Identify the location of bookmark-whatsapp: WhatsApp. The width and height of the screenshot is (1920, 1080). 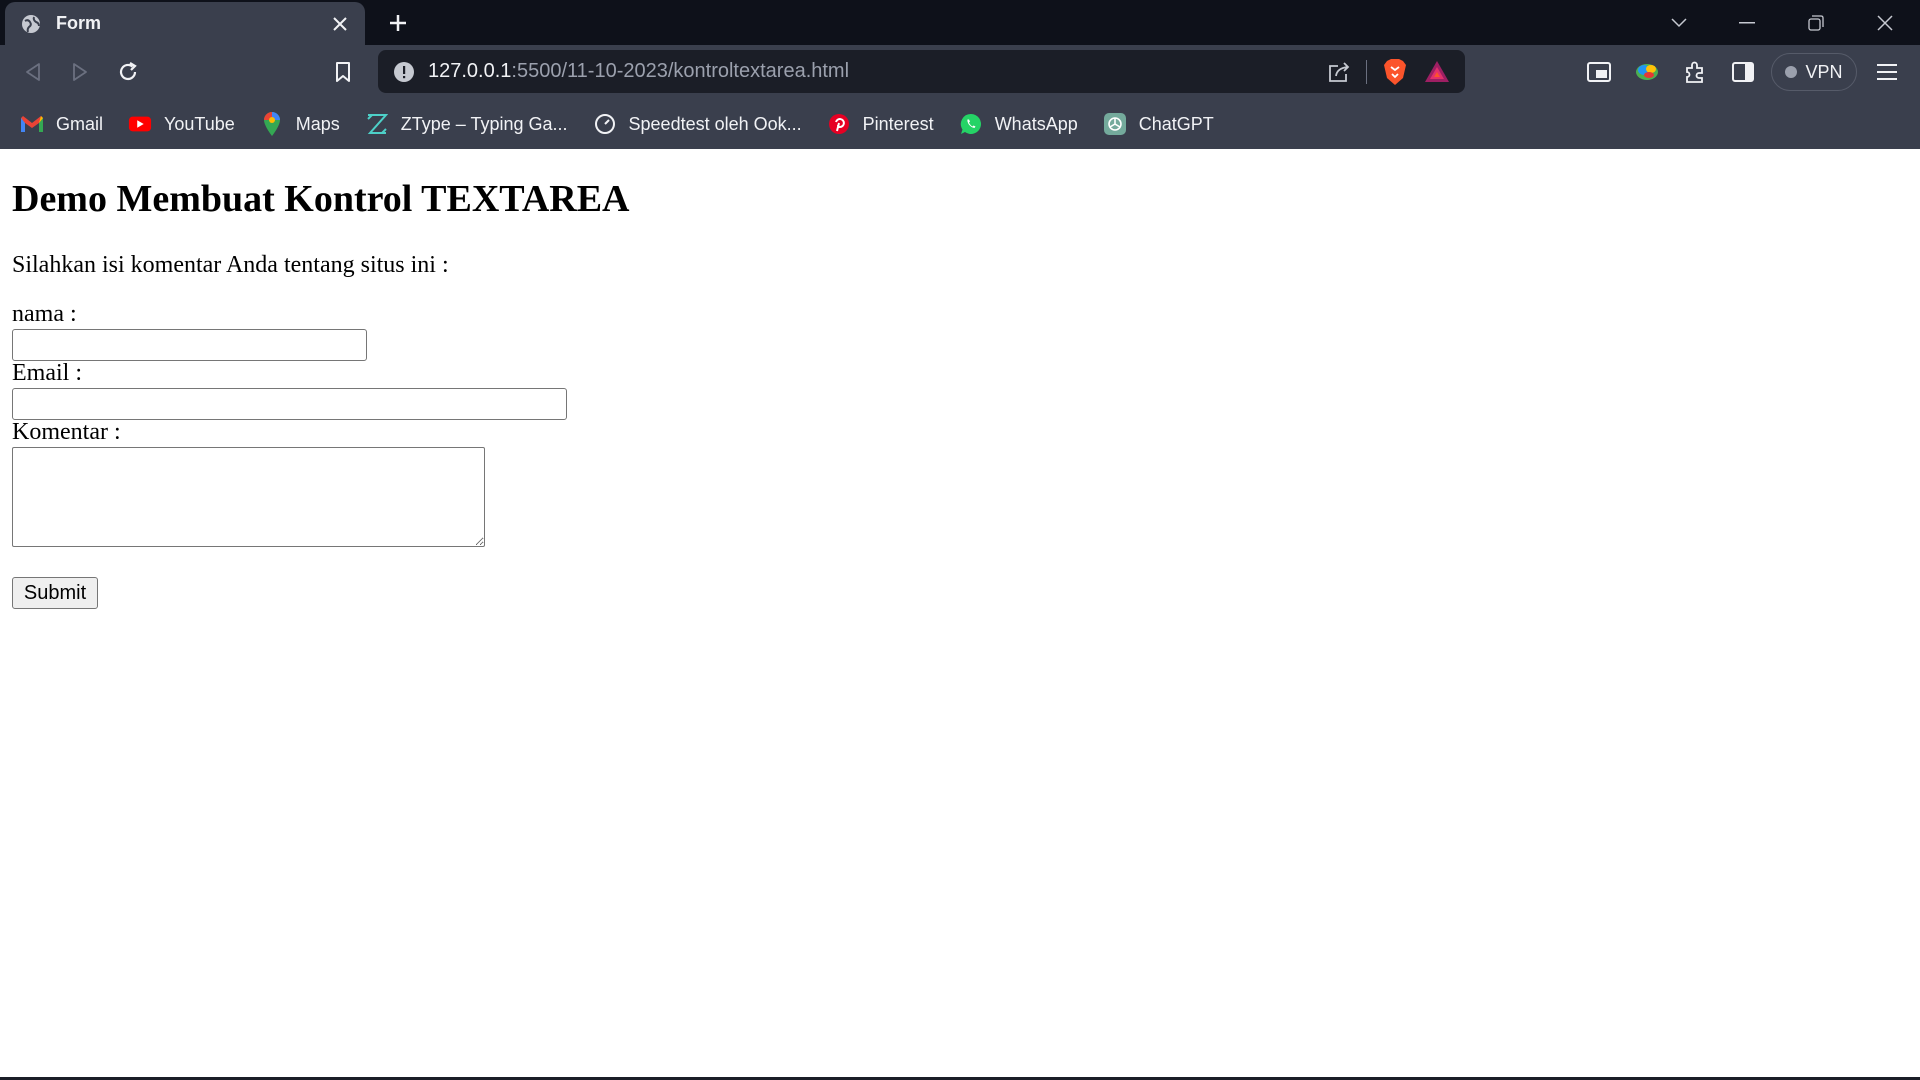
(1018, 124).